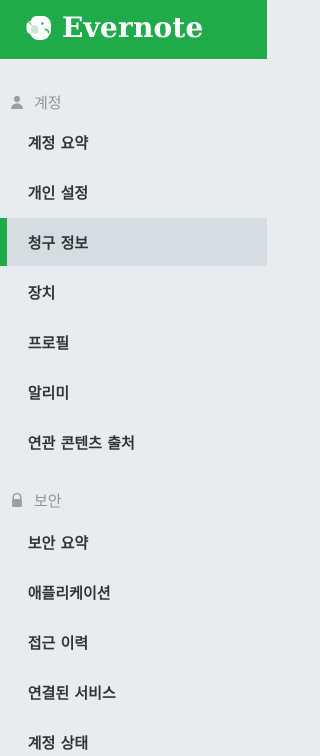 This screenshot has height=756, width=320. Describe the element at coordinates (133, 292) in the screenshot. I see `sidebar-item-devices: 장치` at that location.